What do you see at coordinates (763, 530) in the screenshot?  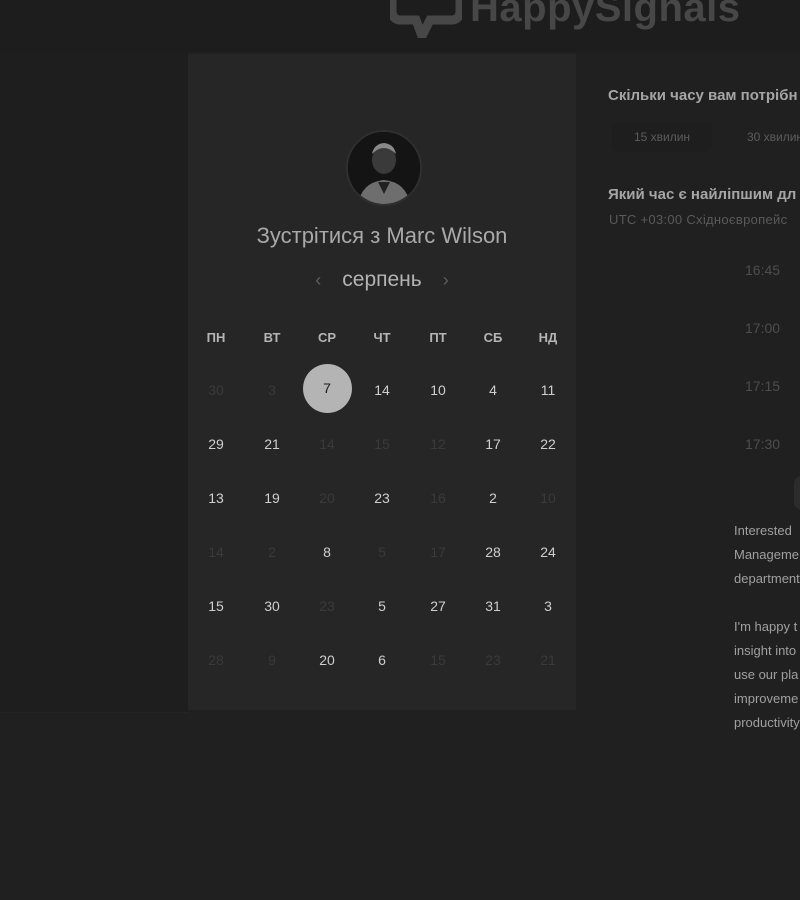 I see `description-line: Interested` at bounding box center [763, 530].